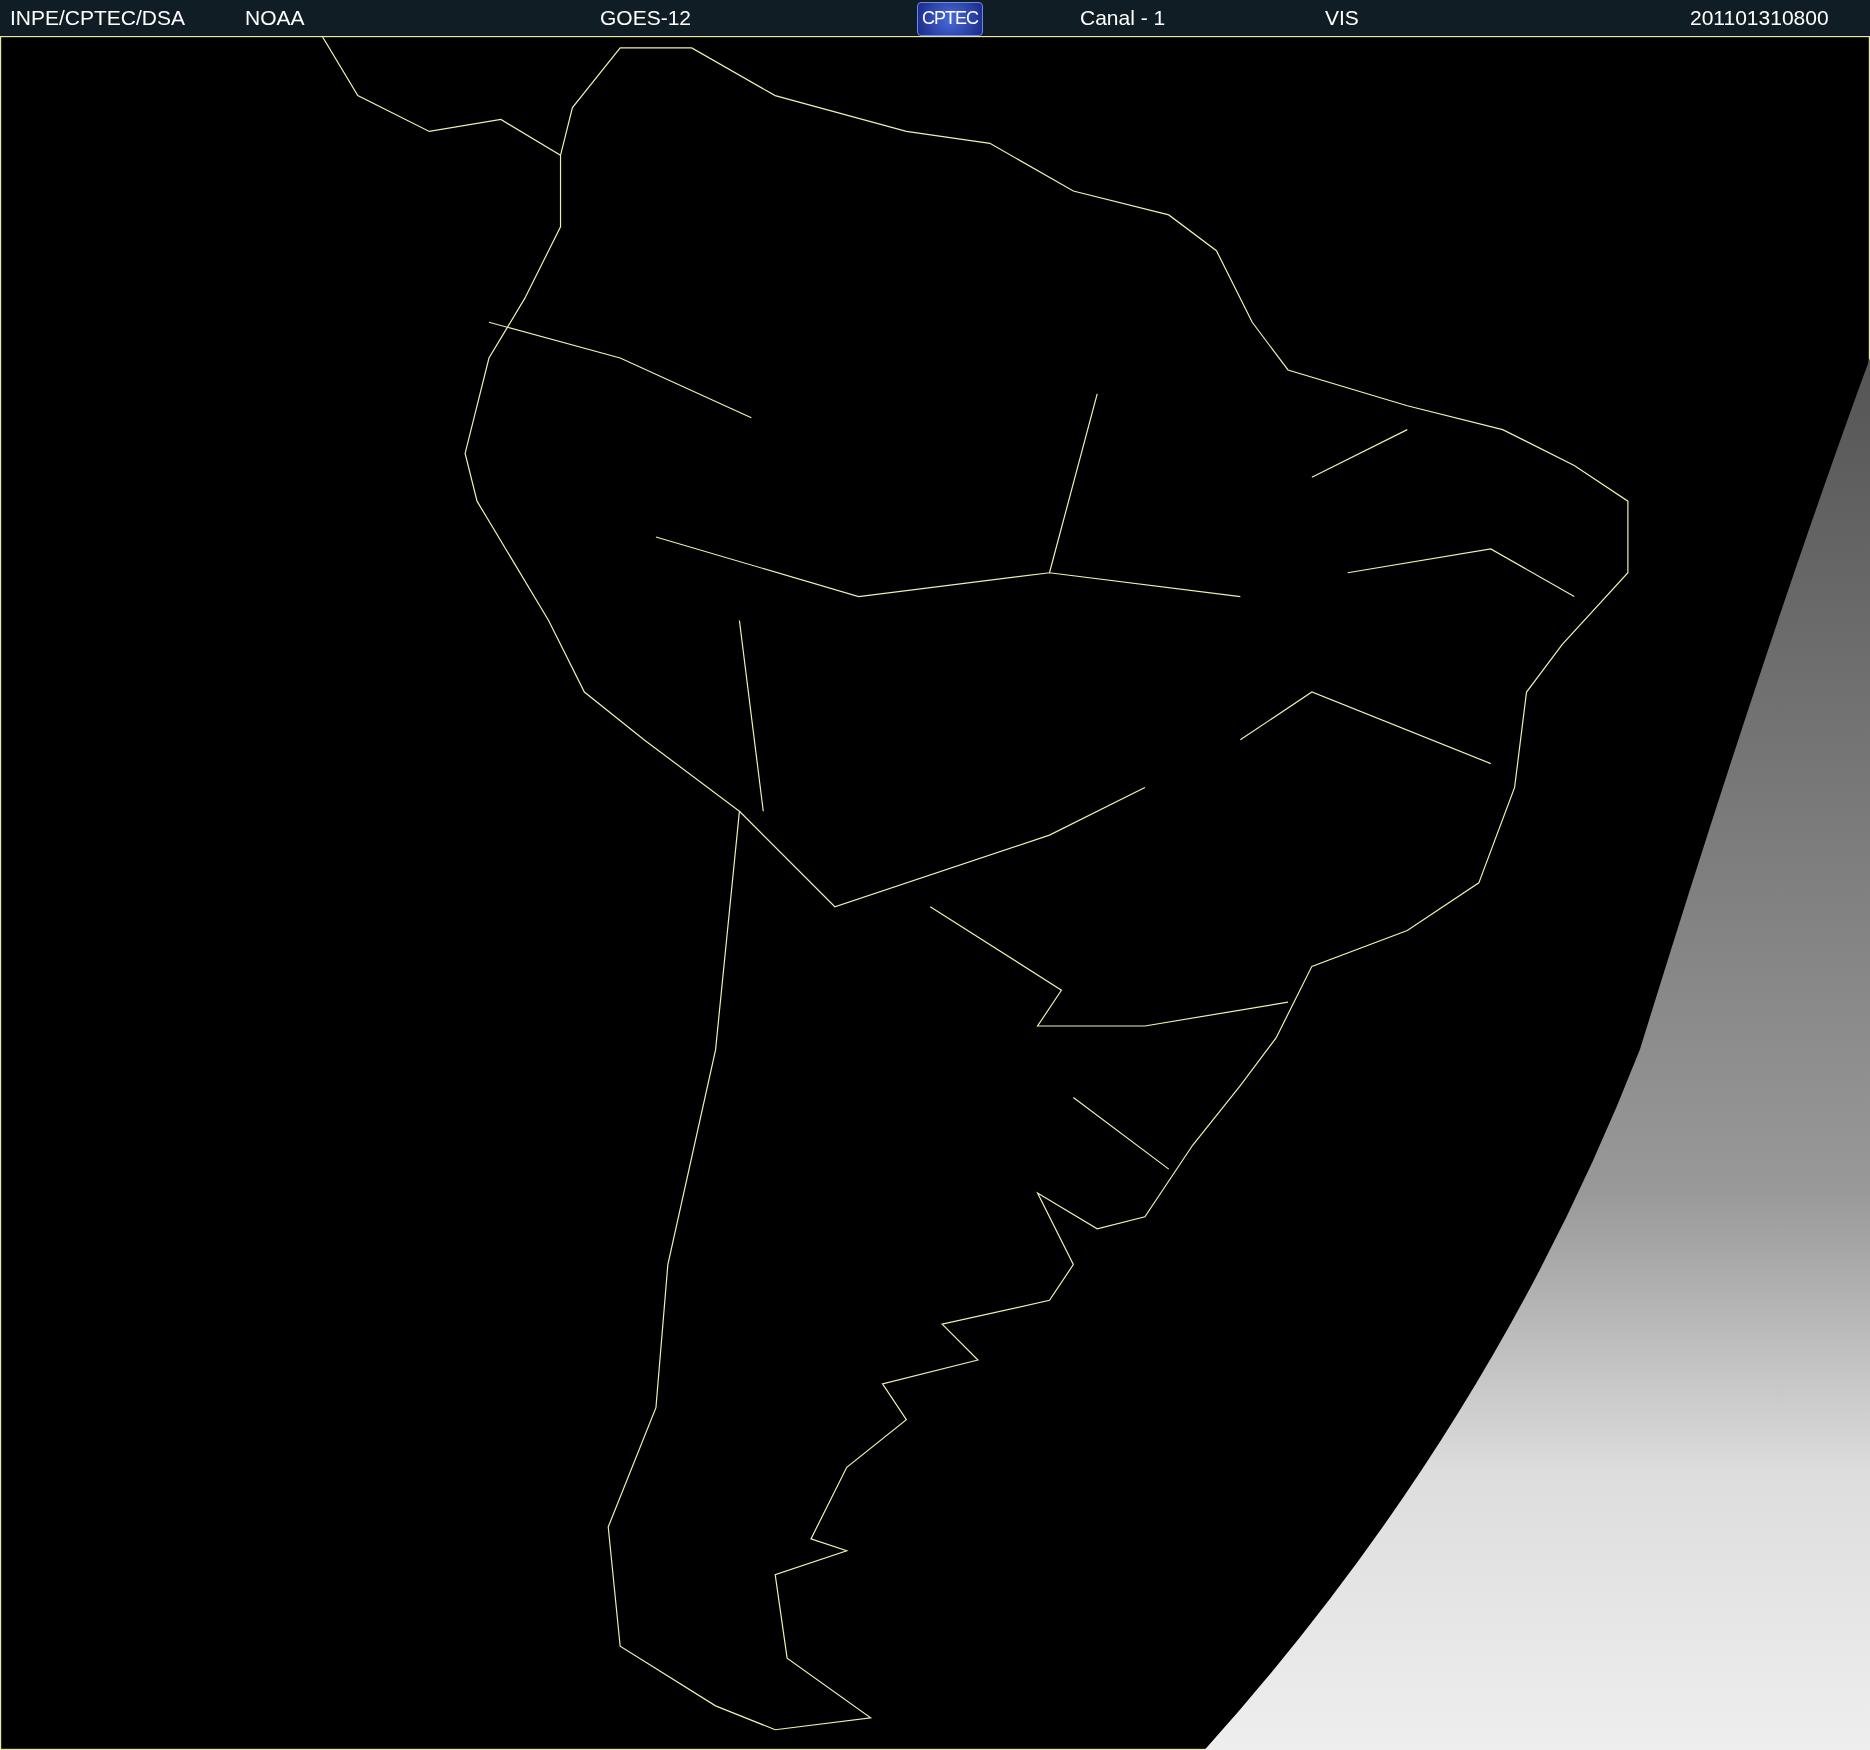 Image resolution: width=1870 pixels, height=1750 pixels. What do you see at coordinates (98, 18) in the screenshot?
I see `agency-label: INPE/CPTEC/DSA` at bounding box center [98, 18].